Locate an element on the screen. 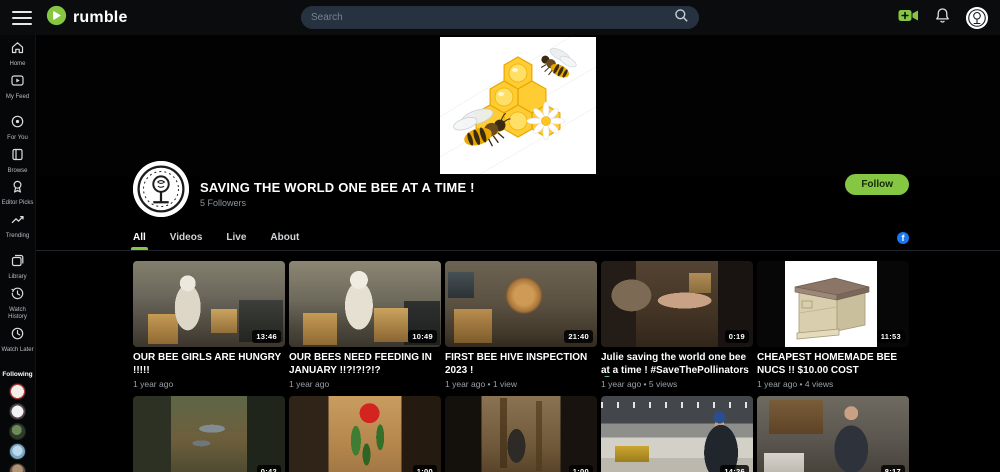 The height and width of the screenshot is (472, 1000). facebook-icon: f is located at coordinates (903, 238).